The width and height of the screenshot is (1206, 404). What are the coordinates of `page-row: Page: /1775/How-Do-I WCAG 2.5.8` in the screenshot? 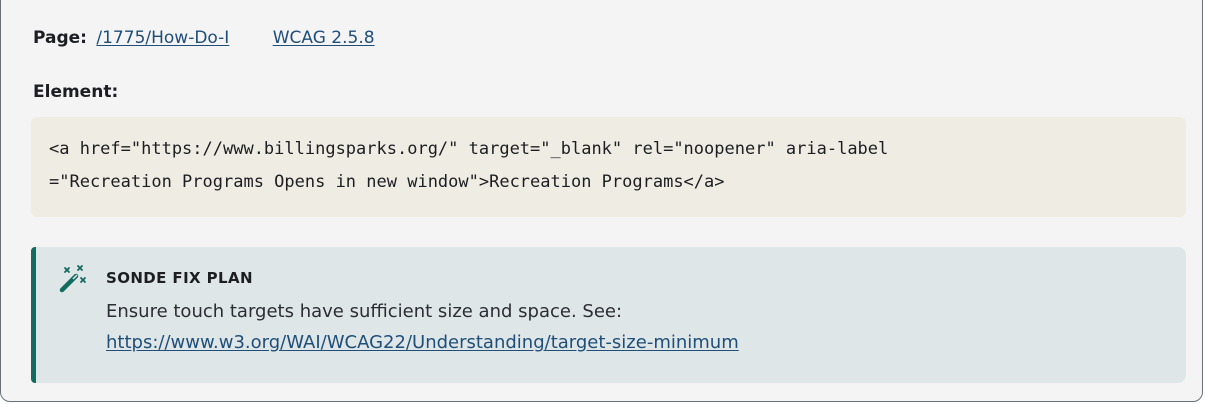 It's located at (204, 38).